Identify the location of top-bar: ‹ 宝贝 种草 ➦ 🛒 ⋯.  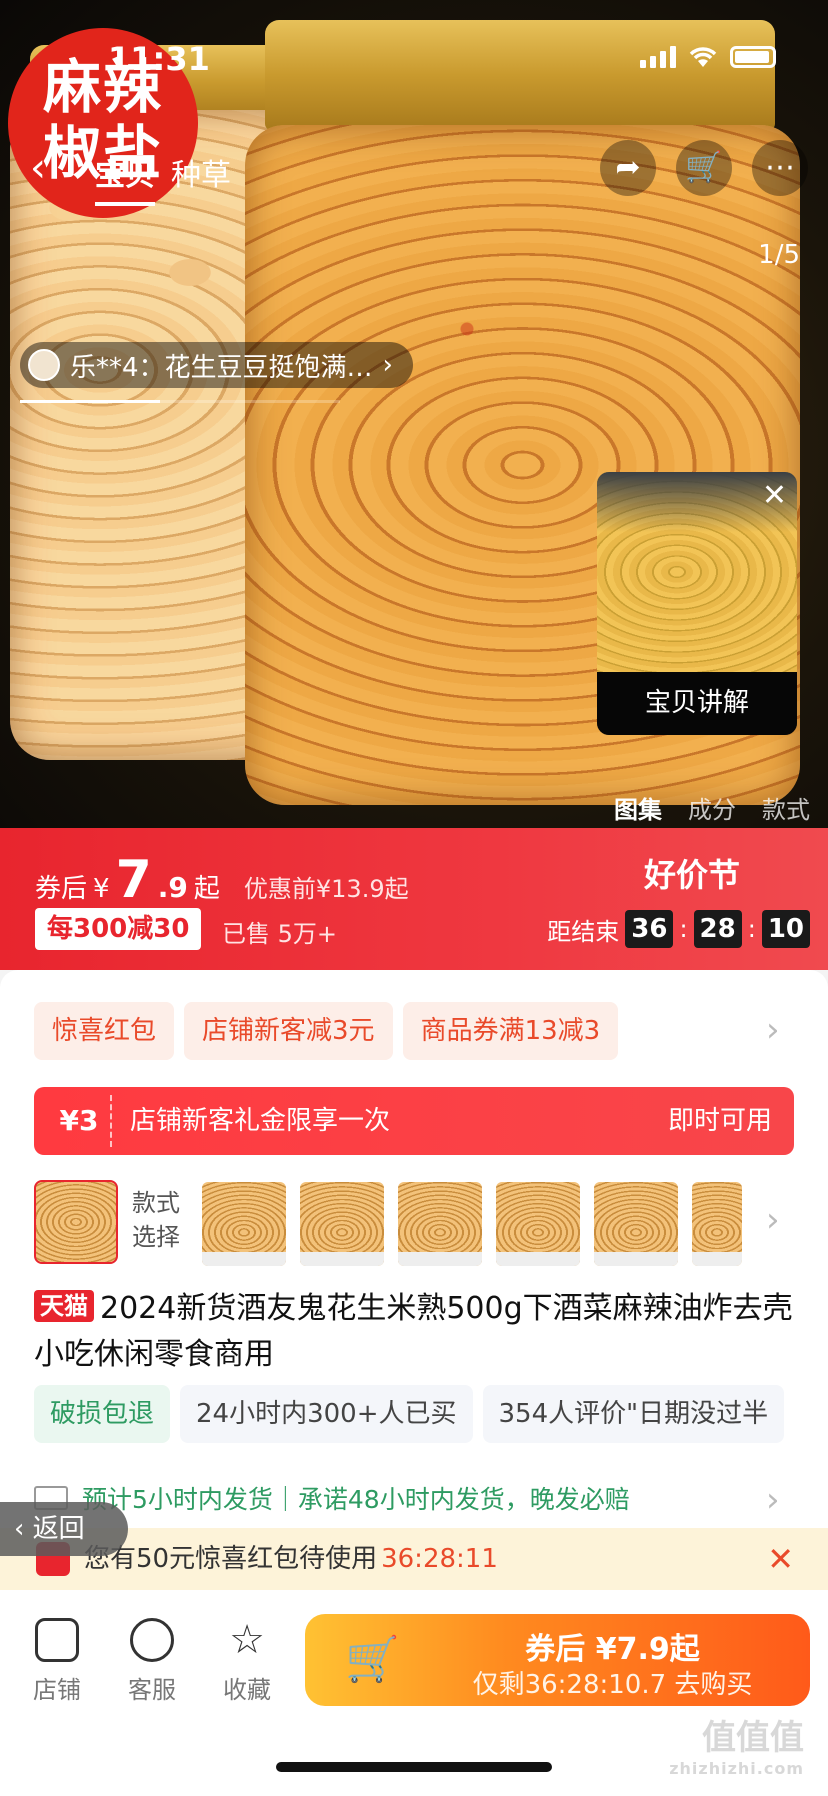
(414, 173).